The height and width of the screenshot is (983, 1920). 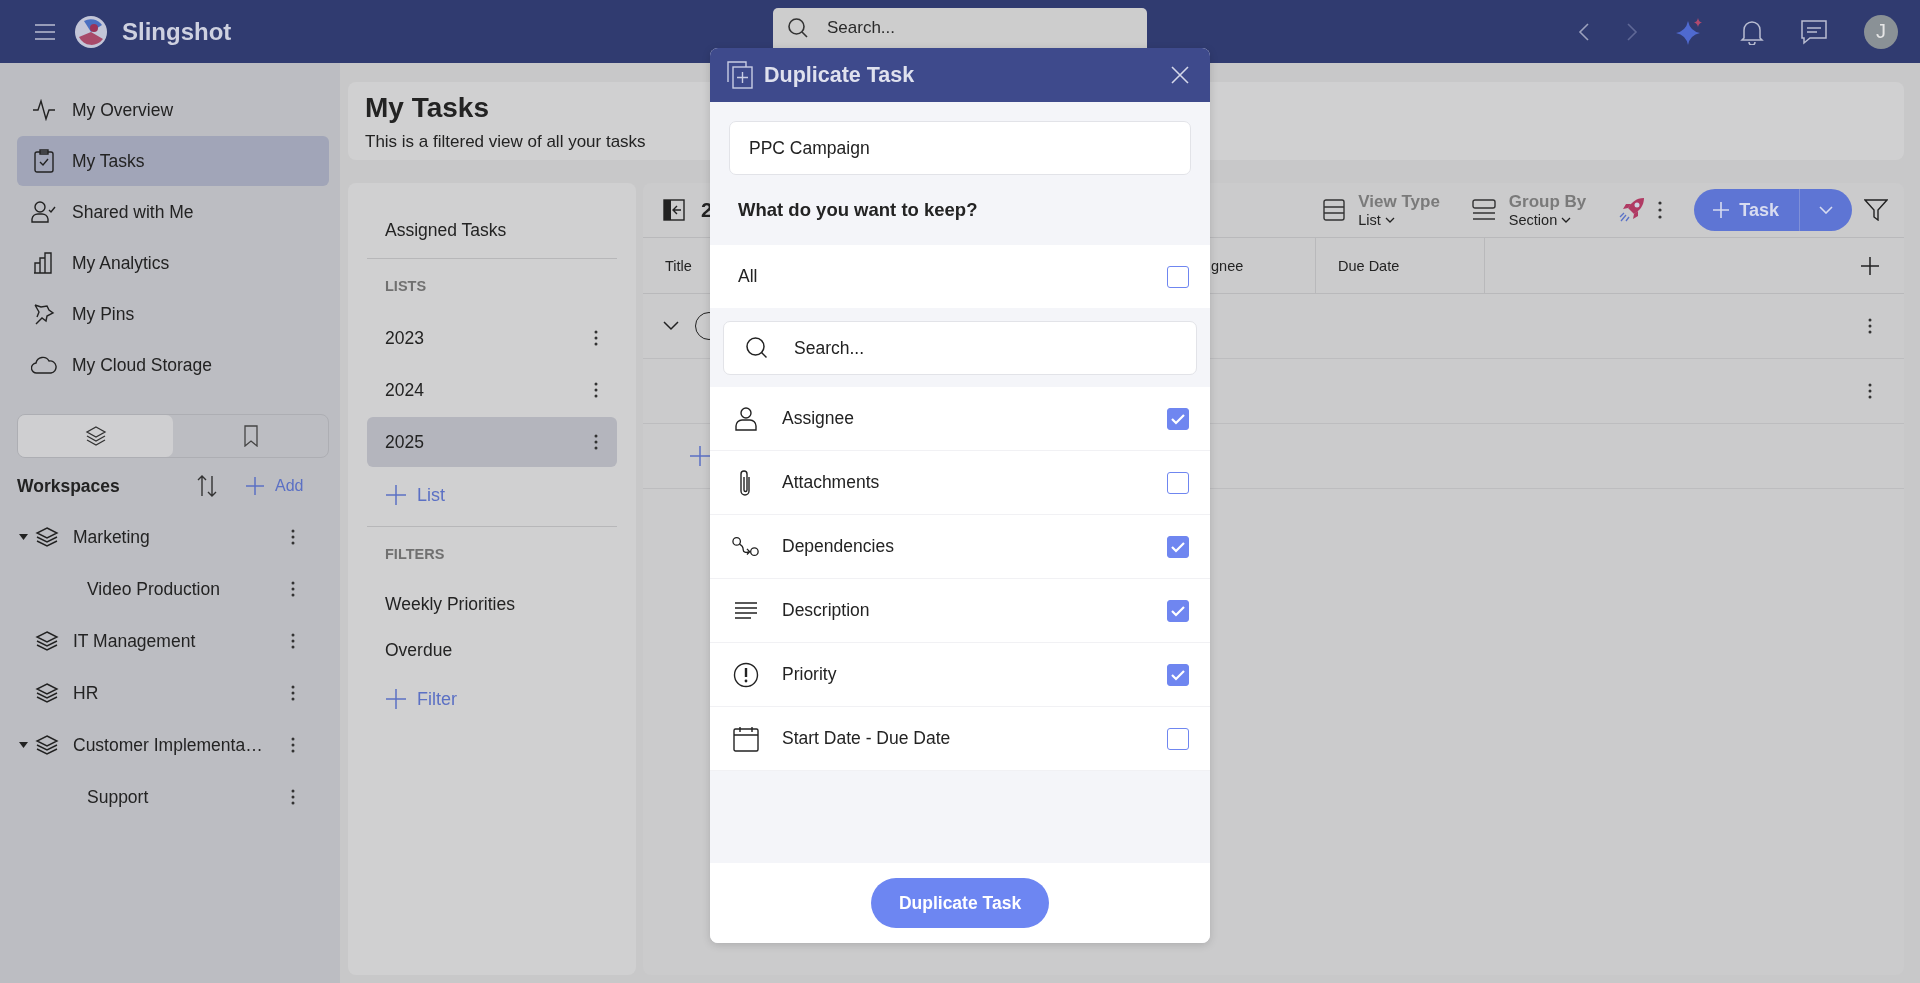 What do you see at coordinates (1547, 220) in the screenshot?
I see `selector-value: Section` at bounding box center [1547, 220].